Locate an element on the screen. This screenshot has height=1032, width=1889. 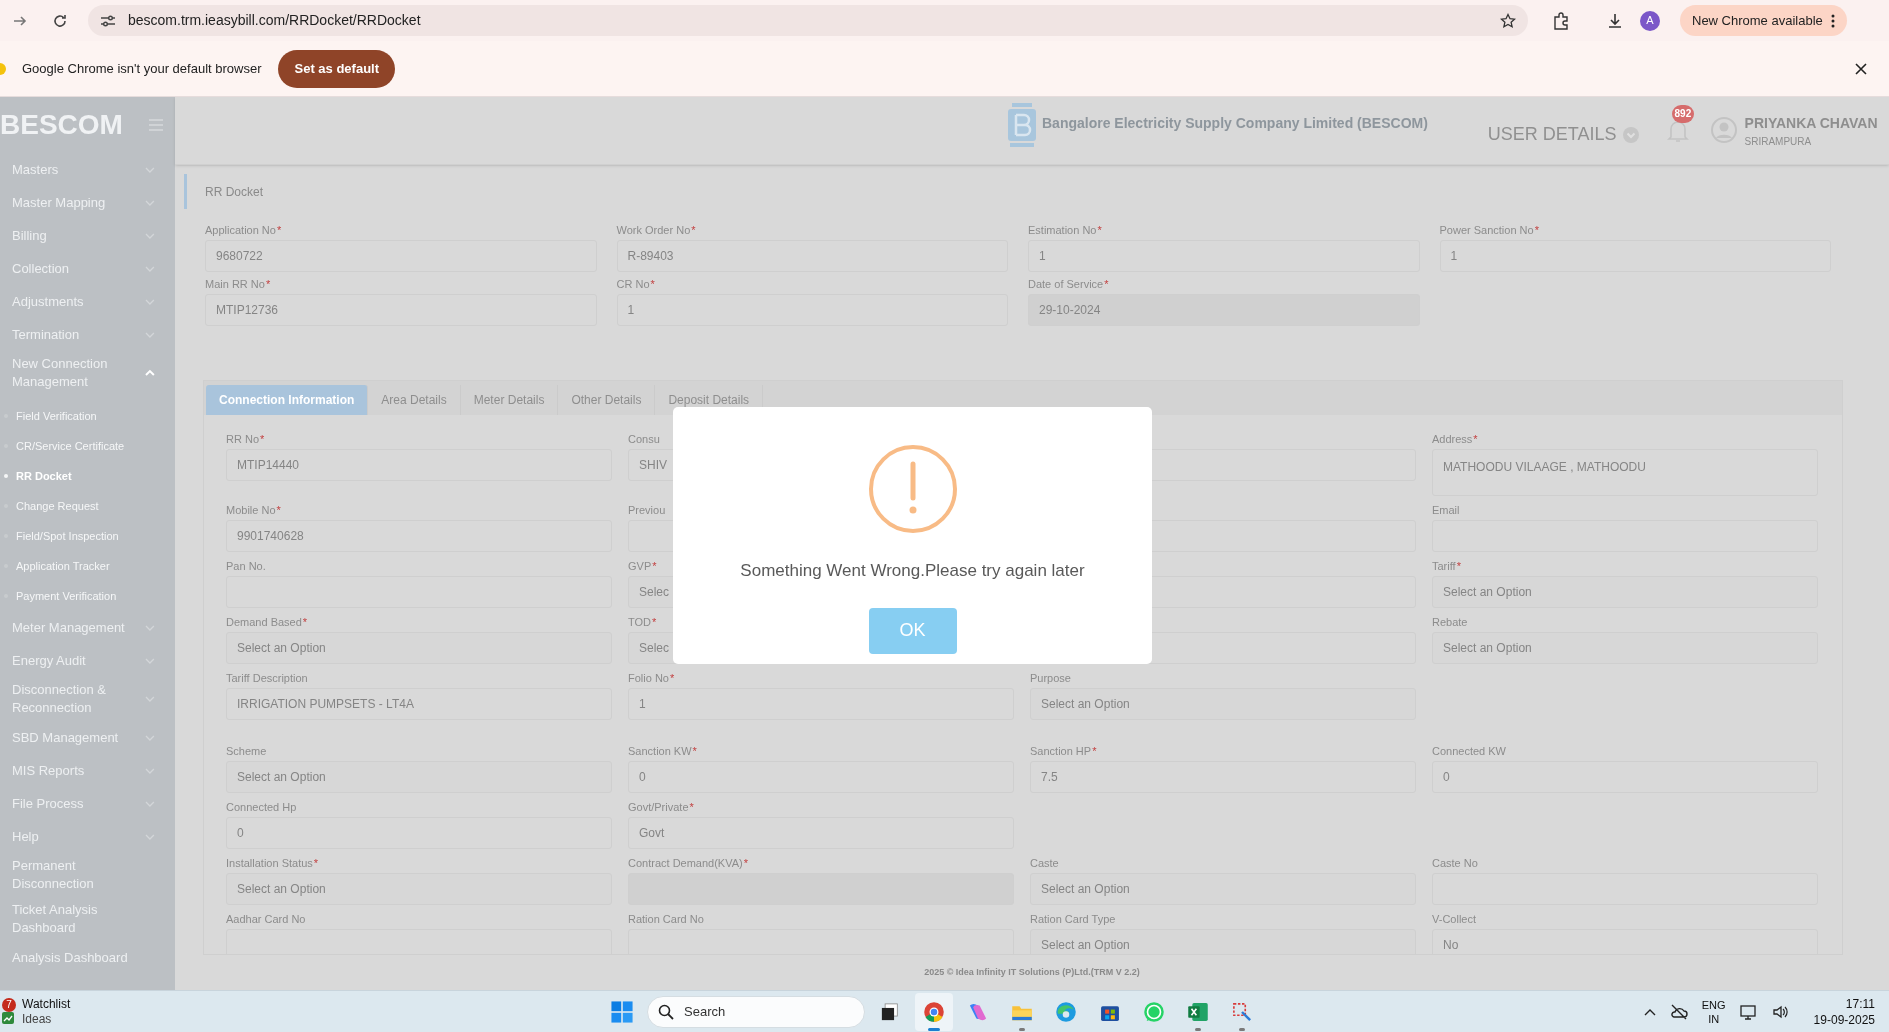
ok-button: OK is located at coordinates (912, 630).